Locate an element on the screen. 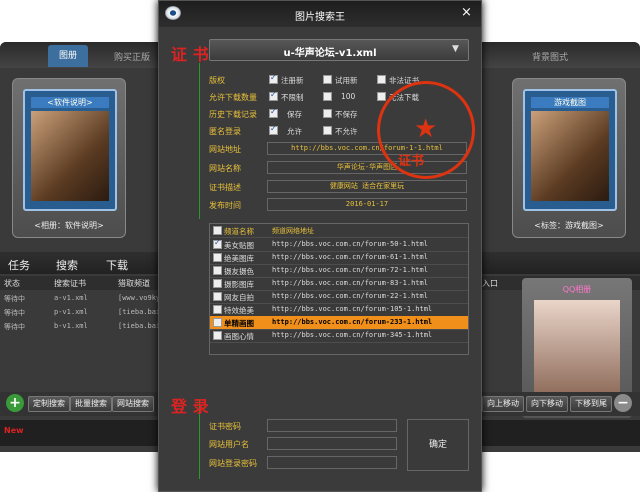  label-history-download: 历史下载记录 is located at coordinates (233, 114).